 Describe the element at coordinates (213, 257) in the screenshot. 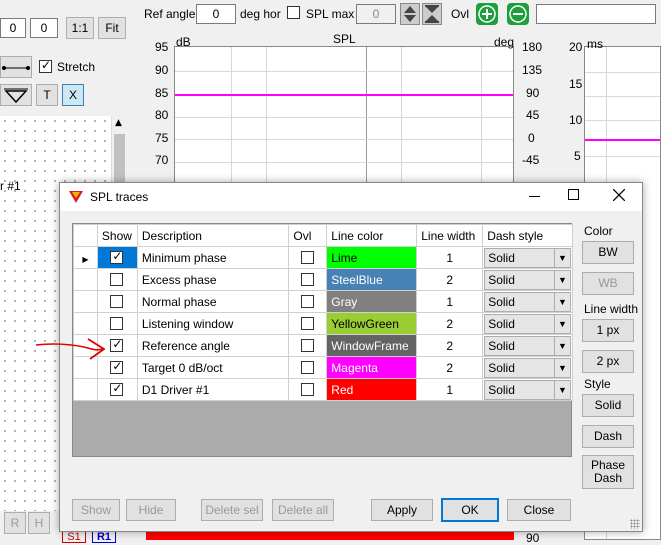

I see `description-cell: Minimum phase` at that location.